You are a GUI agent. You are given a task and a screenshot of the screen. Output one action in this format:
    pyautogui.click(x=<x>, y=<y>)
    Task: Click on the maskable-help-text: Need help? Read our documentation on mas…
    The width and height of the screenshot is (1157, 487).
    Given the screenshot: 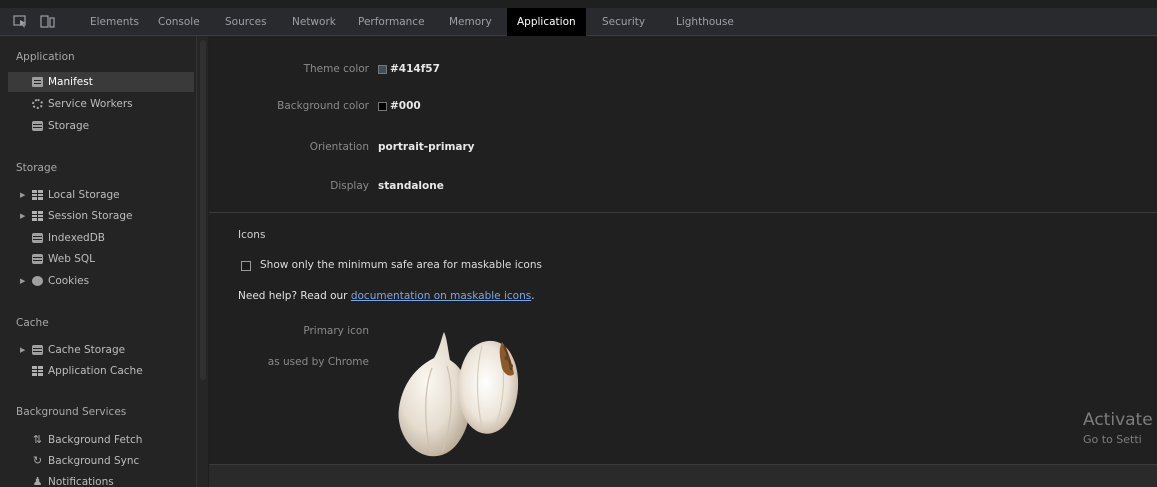 What is the action you would take?
    pyautogui.click(x=386, y=296)
    